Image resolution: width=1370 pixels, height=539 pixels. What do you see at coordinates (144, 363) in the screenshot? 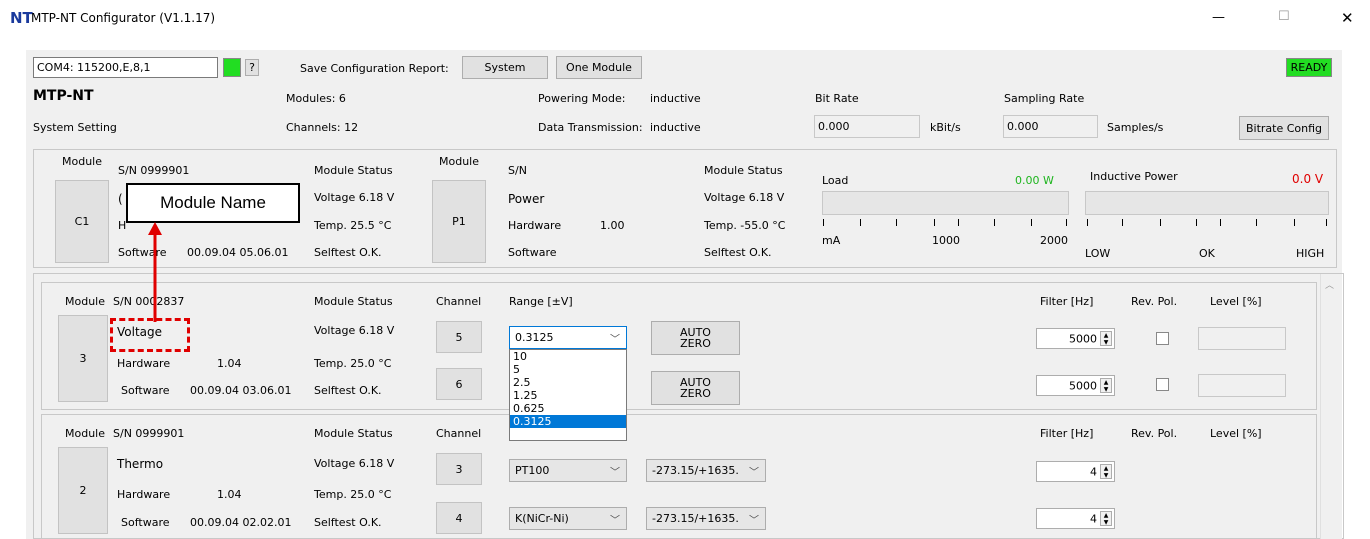
I see `mod3-hardware-label: Hardware` at bounding box center [144, 363].